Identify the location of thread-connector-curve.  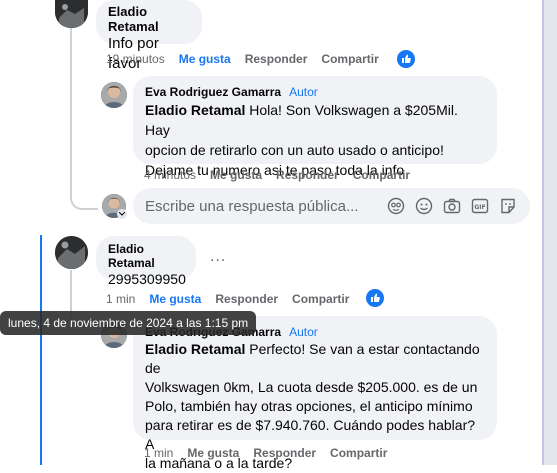
(84, 200).